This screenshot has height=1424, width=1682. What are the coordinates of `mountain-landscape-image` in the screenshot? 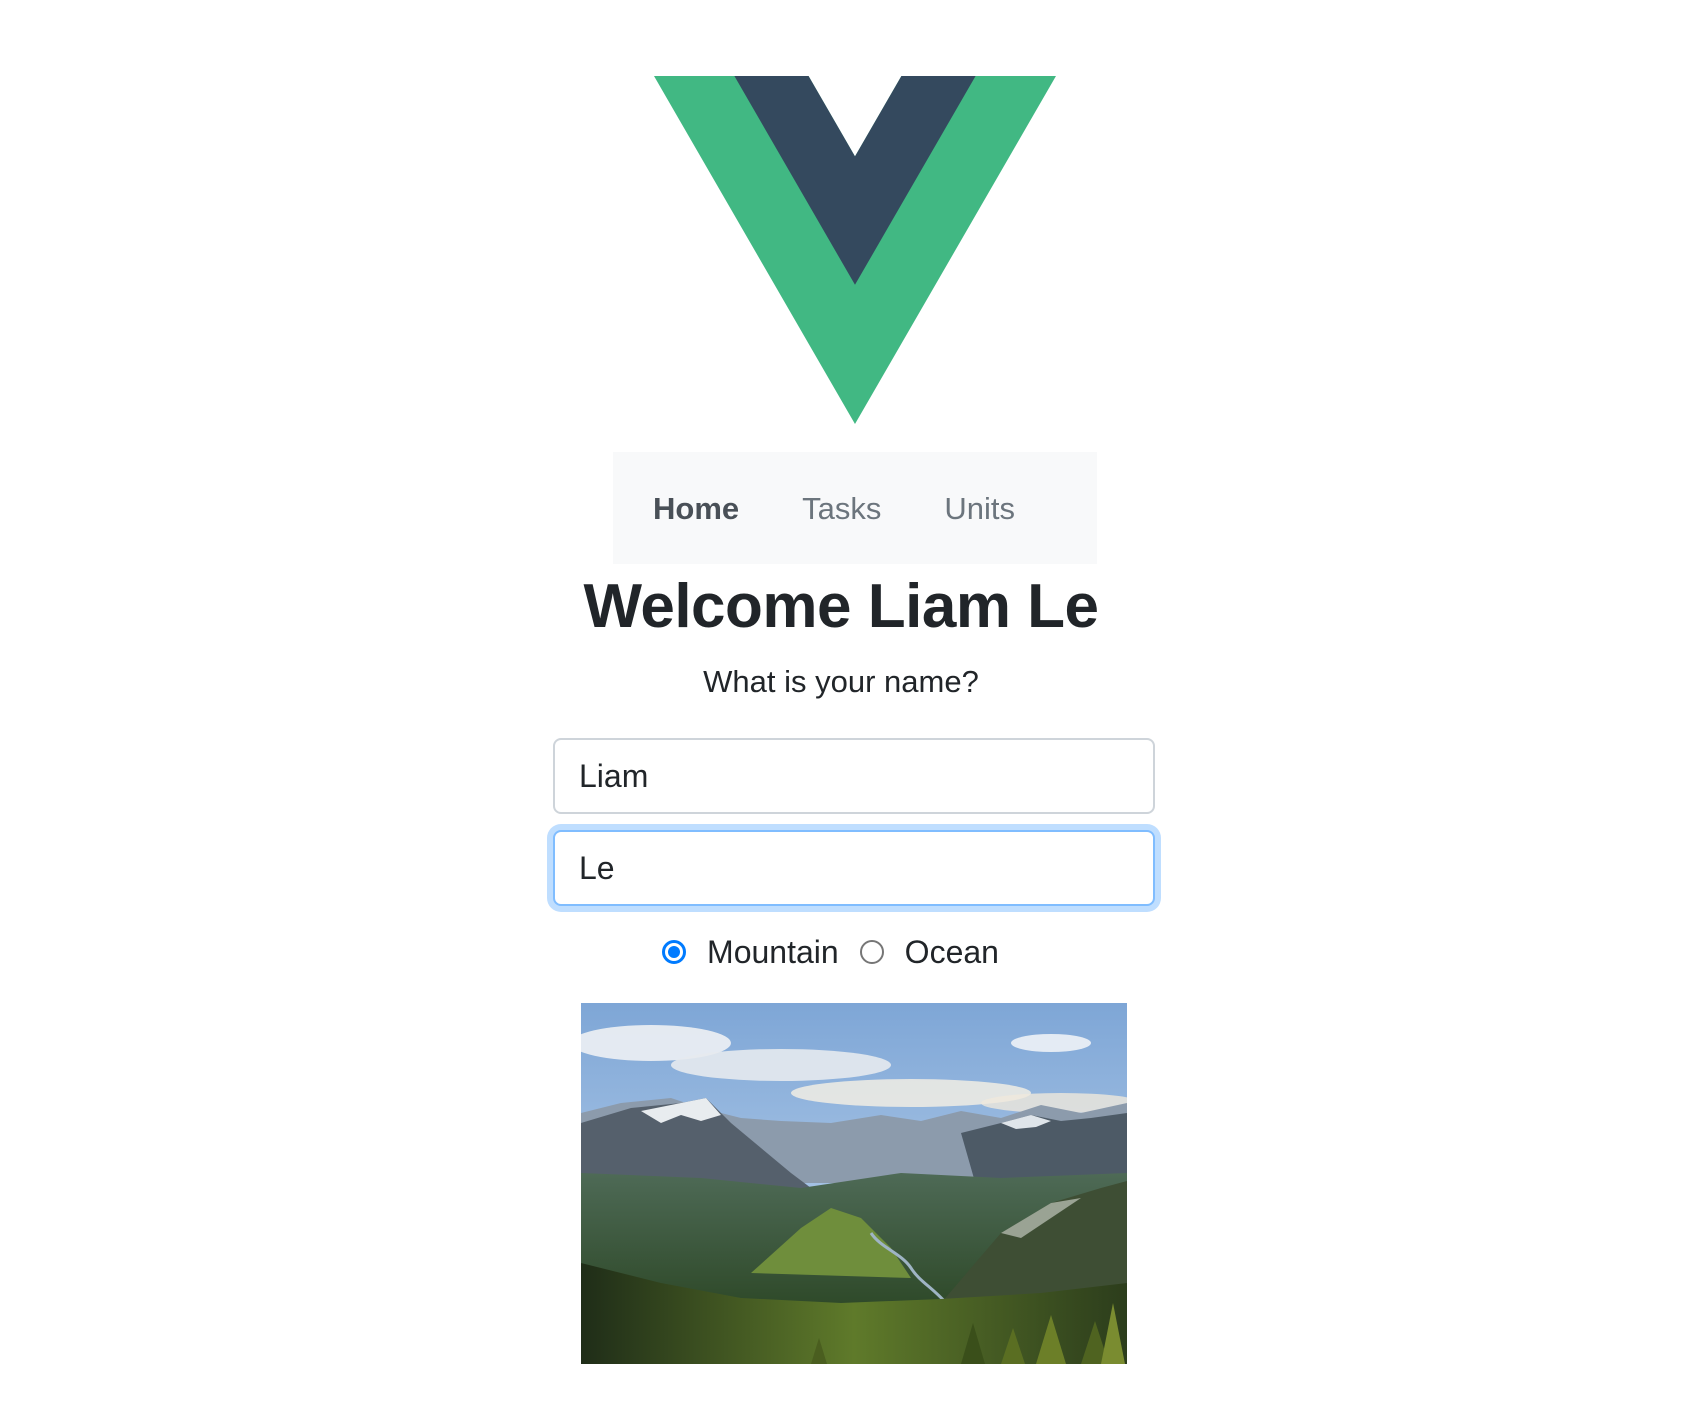 It's located at (854, 1183).